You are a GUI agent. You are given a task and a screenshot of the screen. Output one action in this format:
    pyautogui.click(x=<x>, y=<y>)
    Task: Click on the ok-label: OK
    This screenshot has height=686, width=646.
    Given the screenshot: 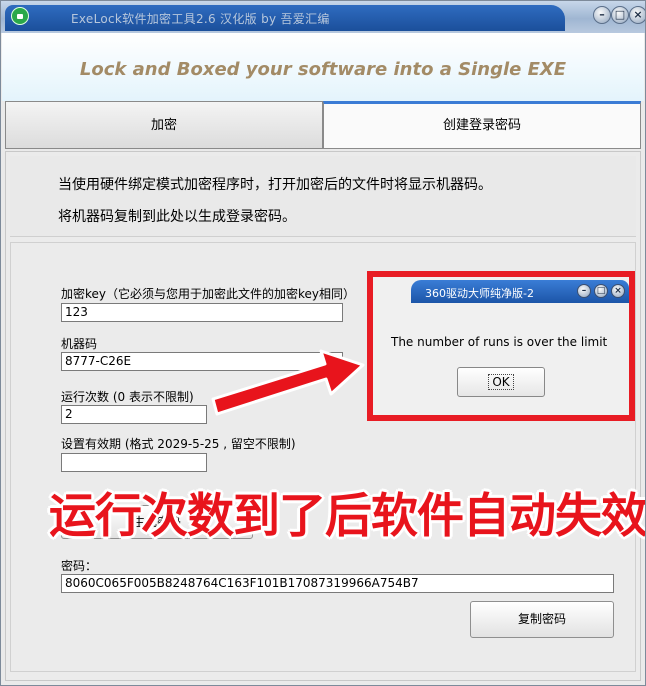 What is the action you would take?
    pyautogui.click(x=501, y=382)
    